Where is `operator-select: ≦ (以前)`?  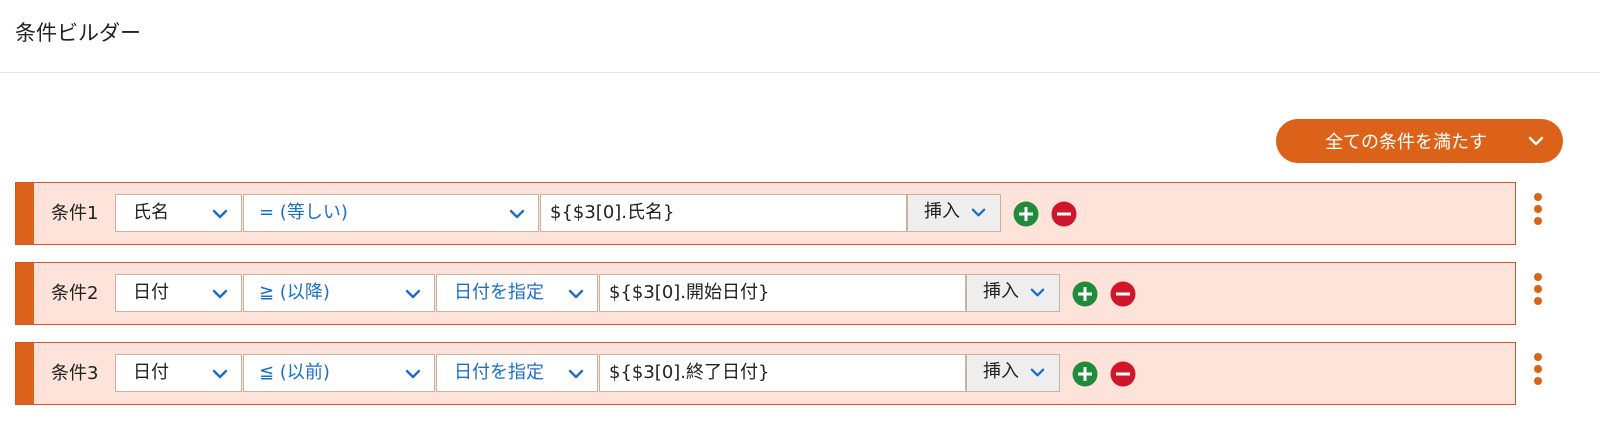
operator-select: ≦ (以前) is located at coordinates (339, 373).